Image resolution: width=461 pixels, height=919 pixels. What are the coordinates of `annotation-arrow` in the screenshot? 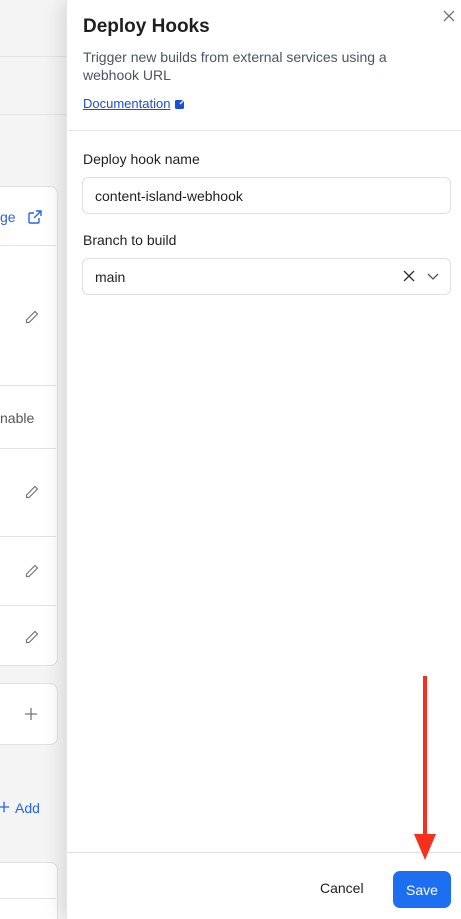 It's located at (425, 768).